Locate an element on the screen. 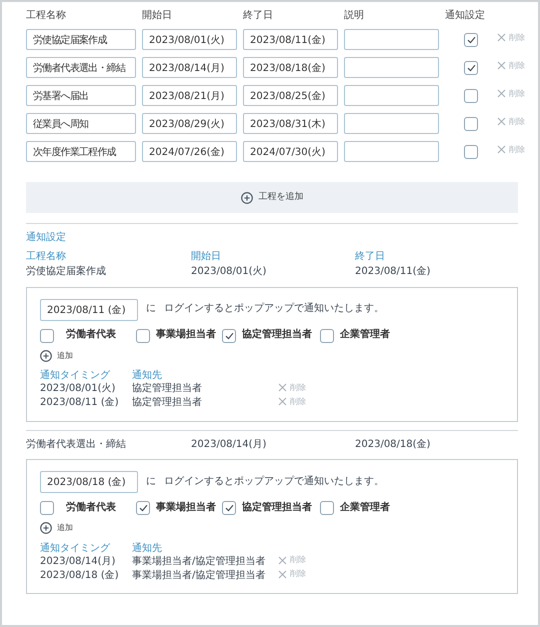  end-date-field: 2023/08/25(金) is located at coordinates (290, 95).